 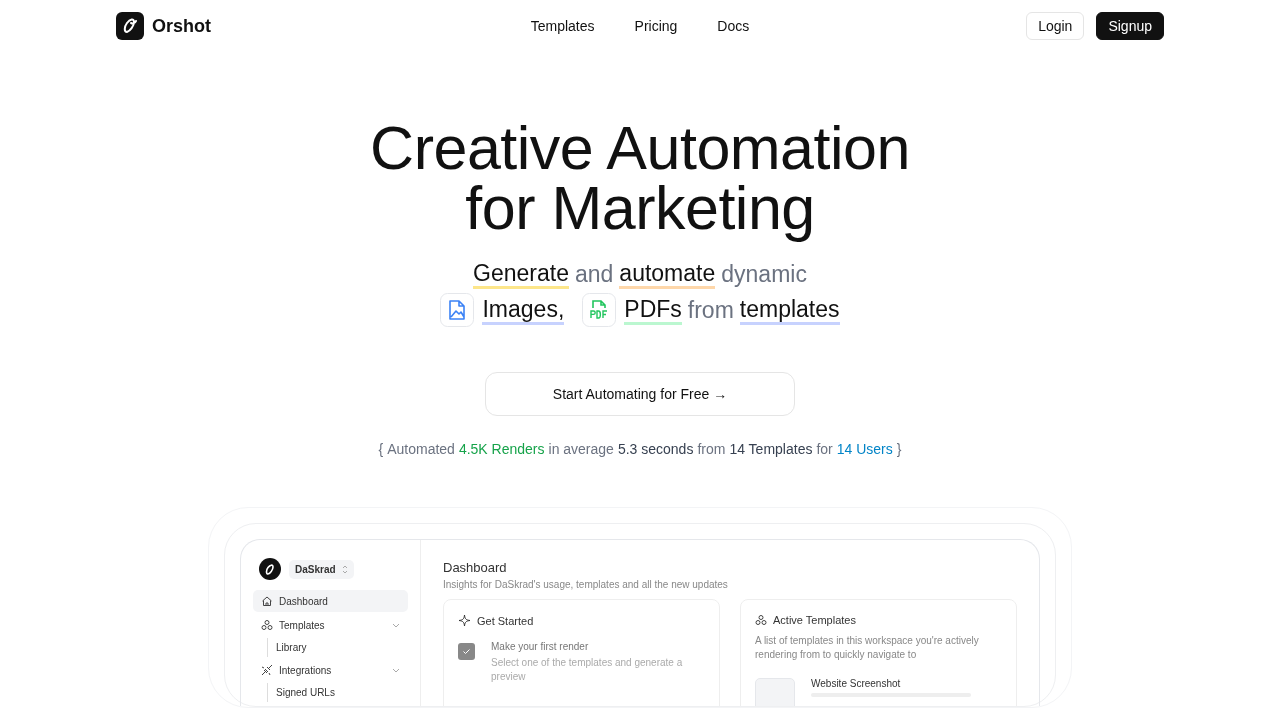 What do you see at coordinates (521, 274) in the screenshot?
I see `subtitle-word: Generate` at bounding box center [521, 274].